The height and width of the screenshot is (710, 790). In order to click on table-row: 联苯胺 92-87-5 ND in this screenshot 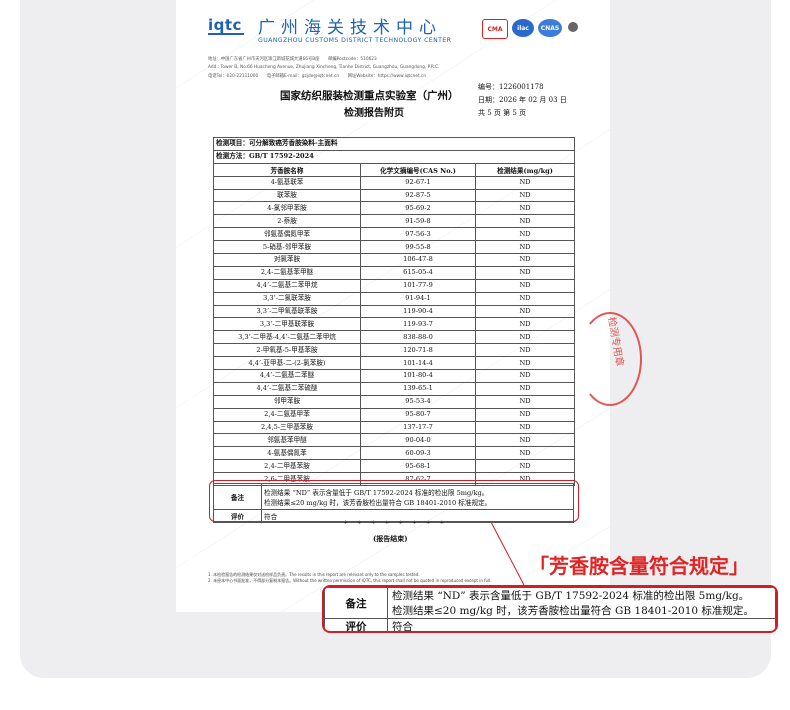, I will do `click(394, 195)`.